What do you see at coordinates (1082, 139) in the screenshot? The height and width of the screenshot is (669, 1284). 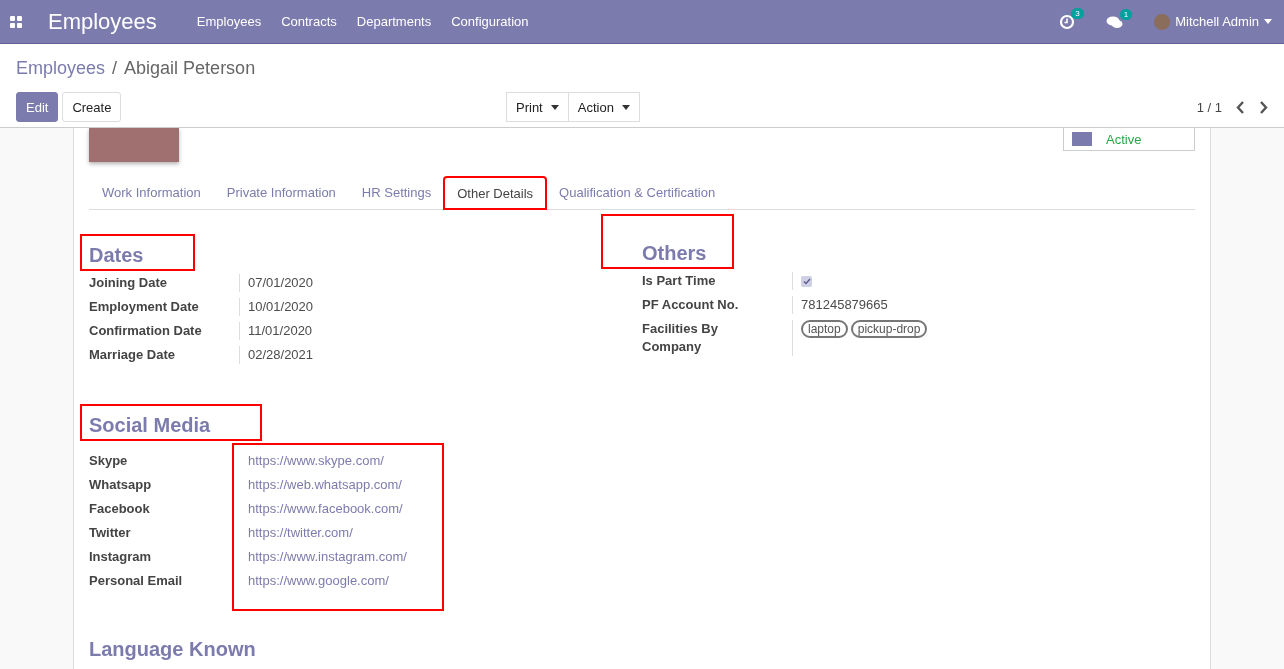 I see `archive-icon` at bounding box center [1082, 139].